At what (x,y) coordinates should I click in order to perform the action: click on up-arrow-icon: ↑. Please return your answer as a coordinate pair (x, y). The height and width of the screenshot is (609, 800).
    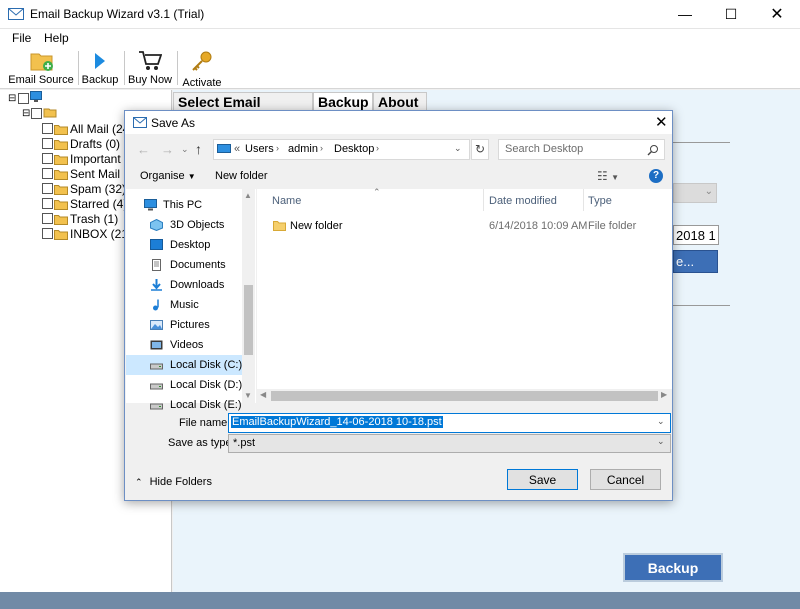
    Looking at the image, I should click on (198, 149).